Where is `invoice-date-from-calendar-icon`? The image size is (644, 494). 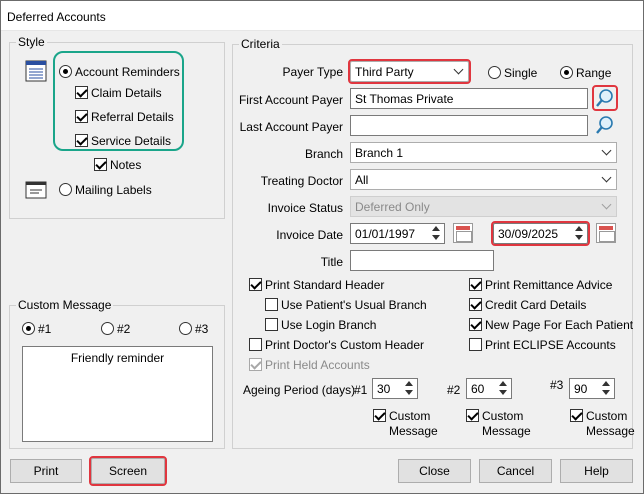
invoice-date-from-calendar-icon is located at coordinates (463, 233).